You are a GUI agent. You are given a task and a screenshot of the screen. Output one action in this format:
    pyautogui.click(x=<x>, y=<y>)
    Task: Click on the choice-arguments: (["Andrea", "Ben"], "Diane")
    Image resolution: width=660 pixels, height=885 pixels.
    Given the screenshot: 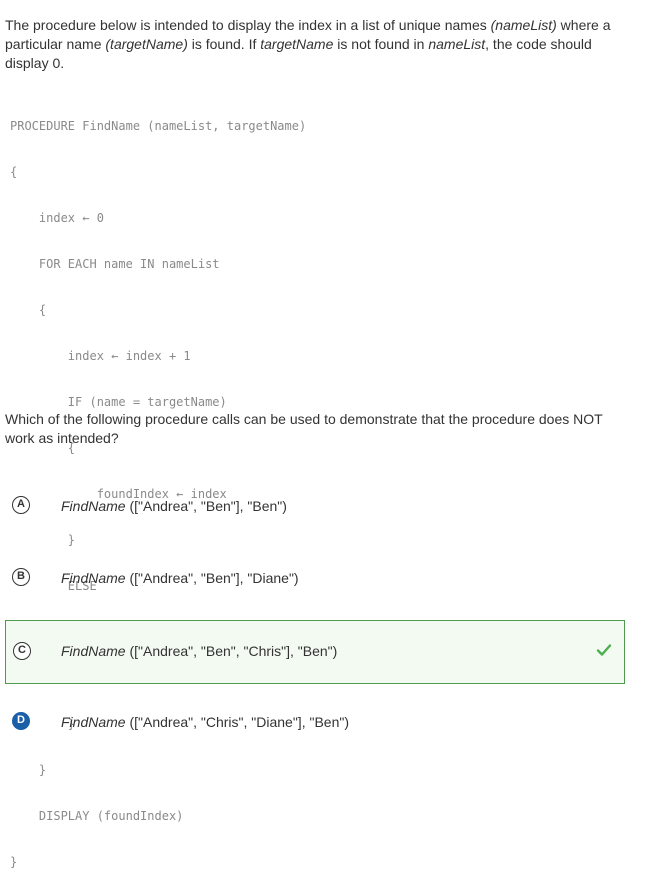 What is the action you would take?
    pyautogui.click(x=212, y=578)
    